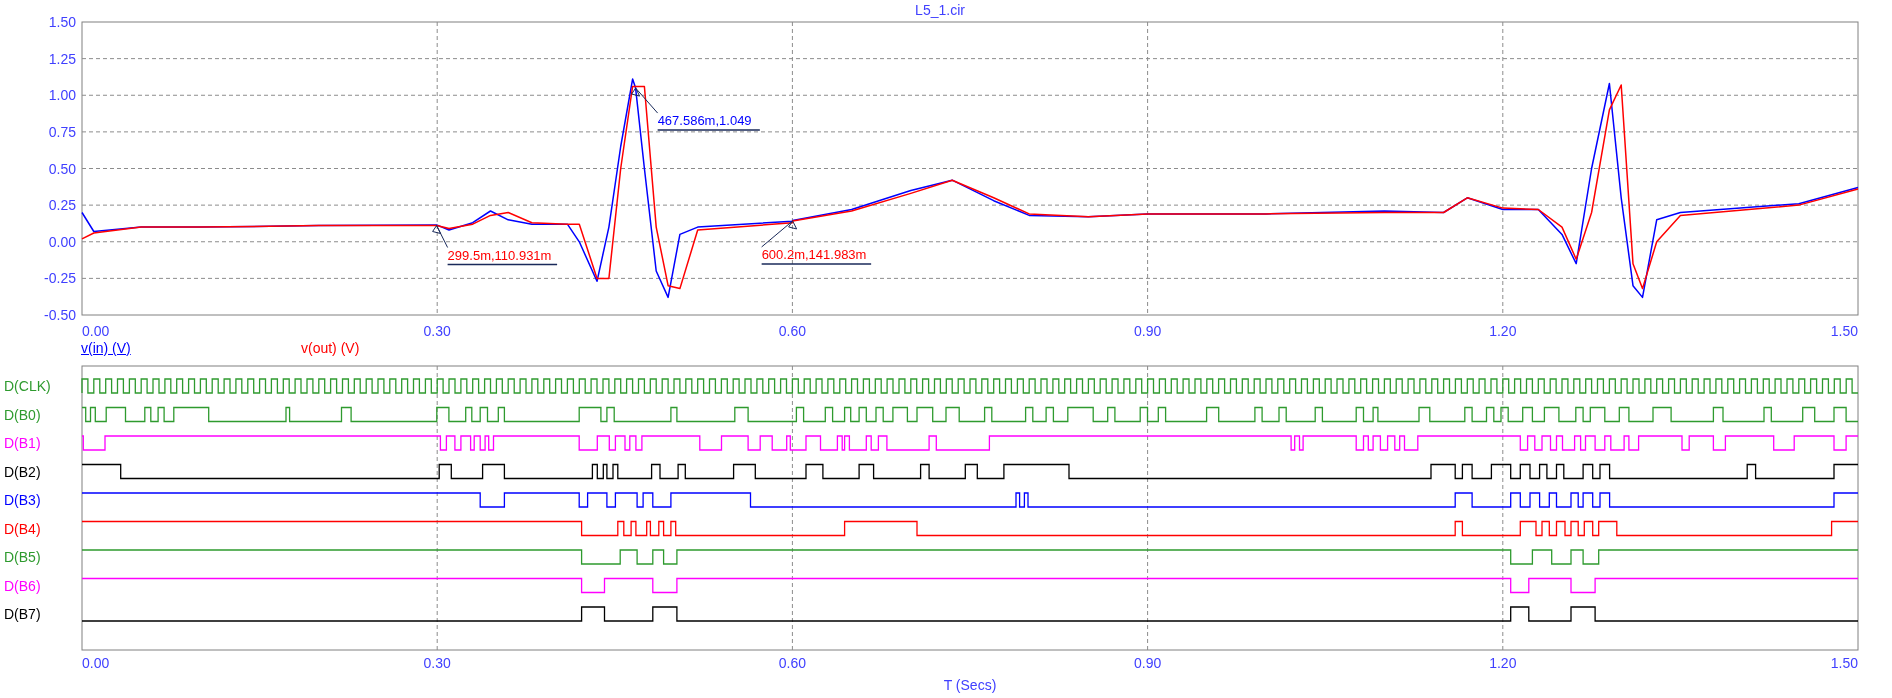 The width and height of the screenshot is (1892, 698). I want to click on y-tick-label: 1.00, so click(62, 95).